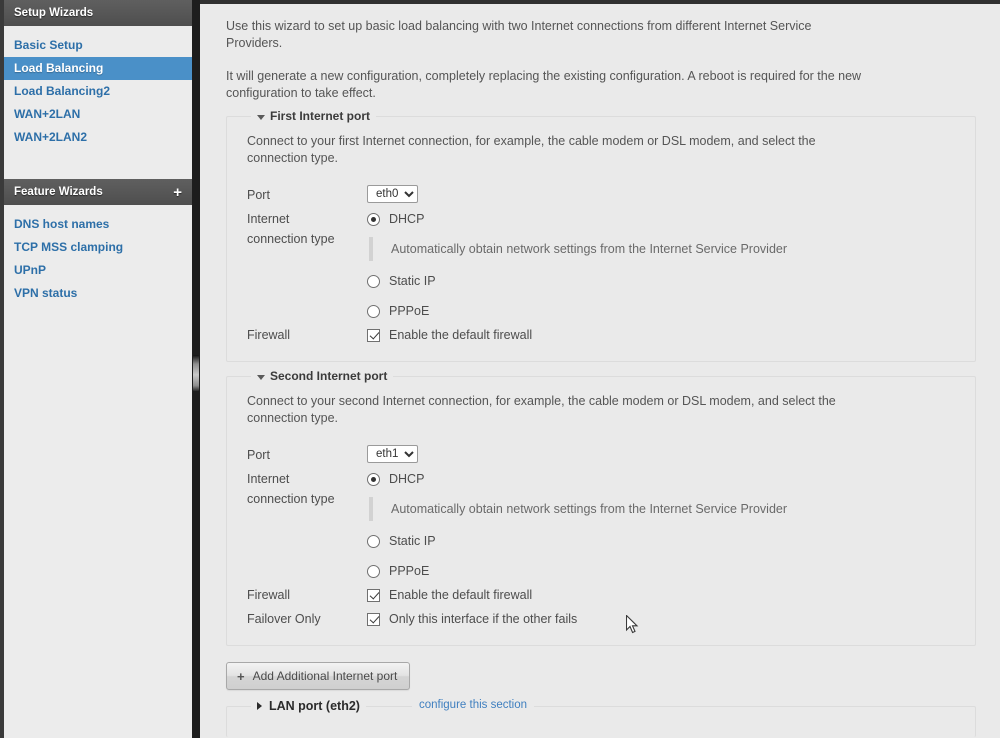  What do you see at coordinates (98, 68) in the screenshot?
I see `sidebar-item-load-balancing: Load Balancing` at bounding box center [98, 68].